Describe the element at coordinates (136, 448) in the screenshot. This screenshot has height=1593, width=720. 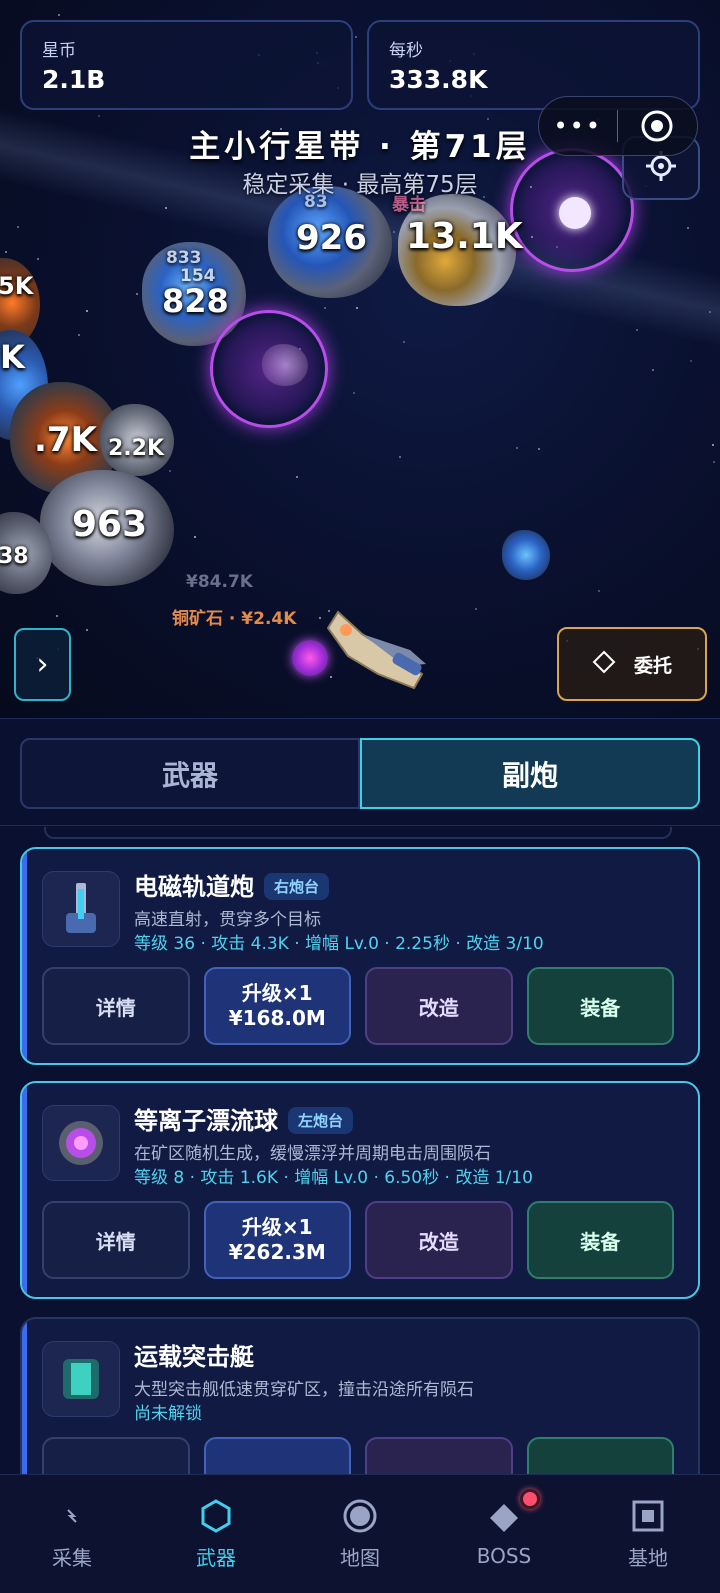
I see `damage-number: 2.2K` at that location.